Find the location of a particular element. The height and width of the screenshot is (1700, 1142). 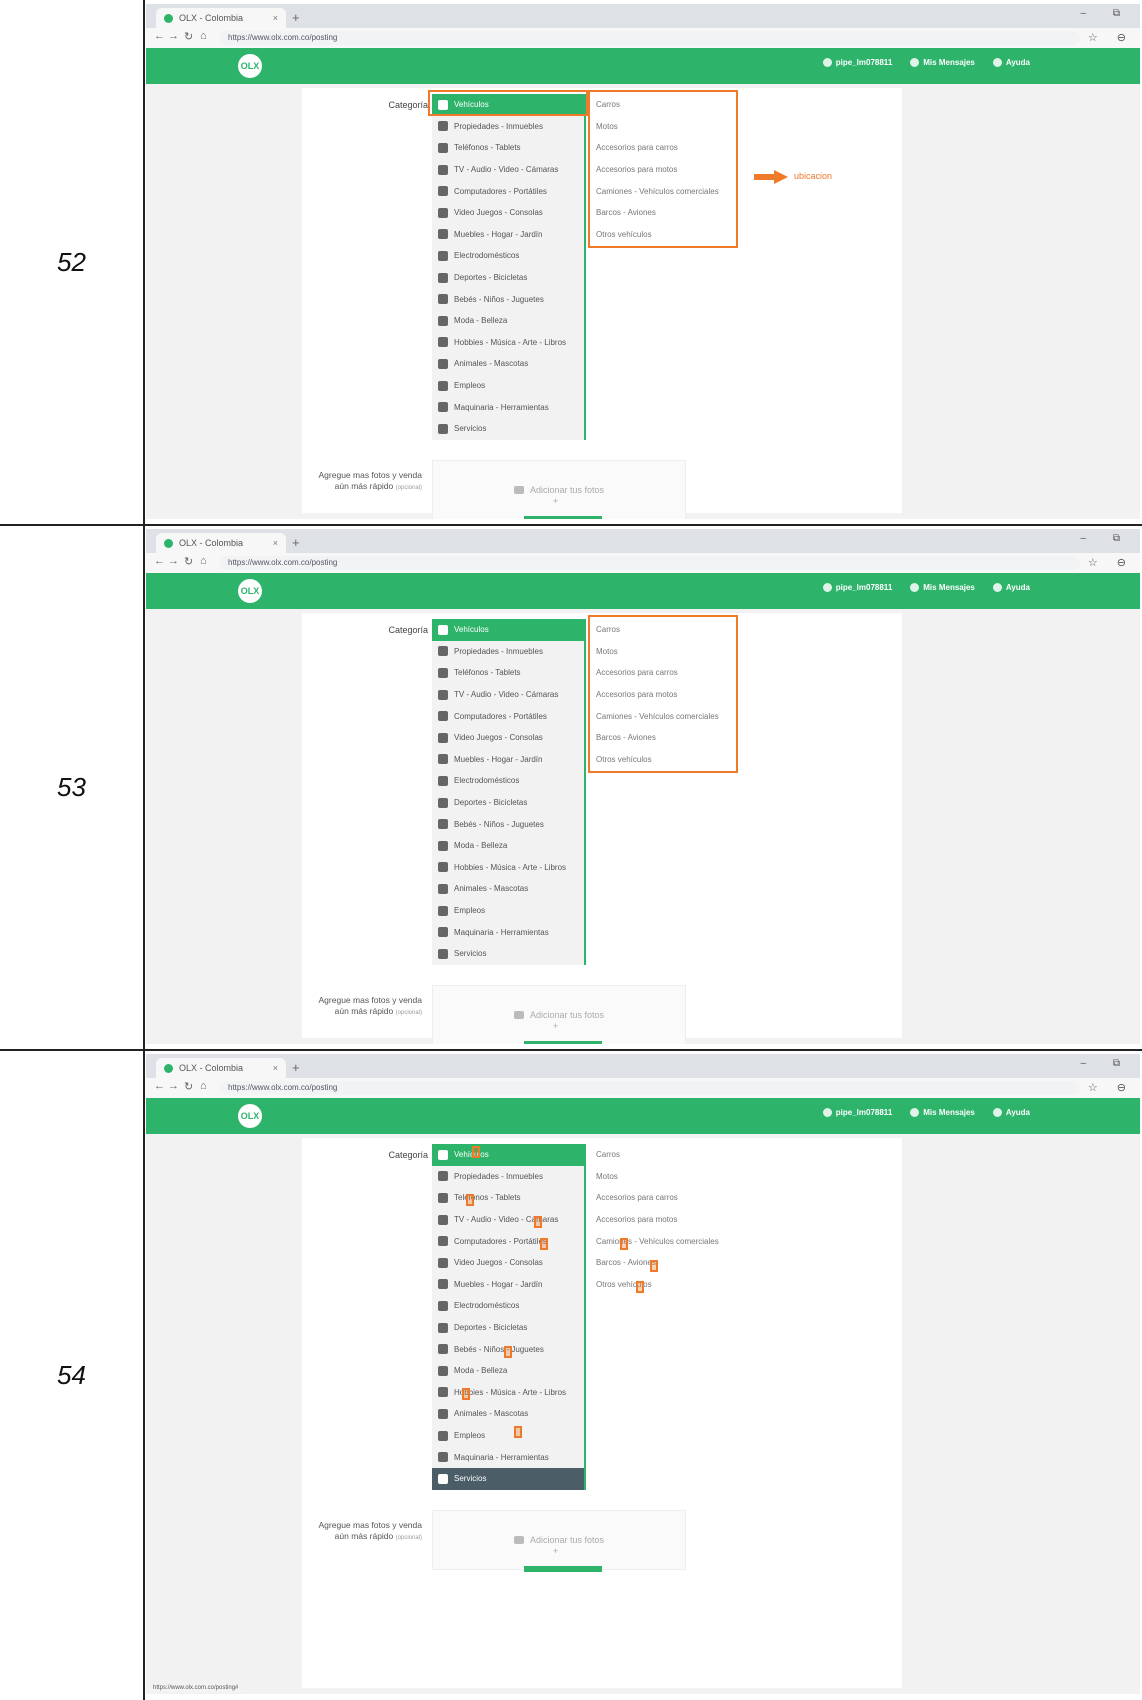

subcategory-item: Otros vehículos is located at coordinates (665, 1285).